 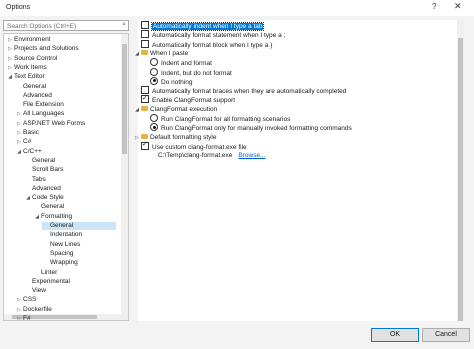 What do you see at coordinates (37, 95) in the screenshot?
I see `tree-item-label: Advanced` at bounding box center [37, 95].